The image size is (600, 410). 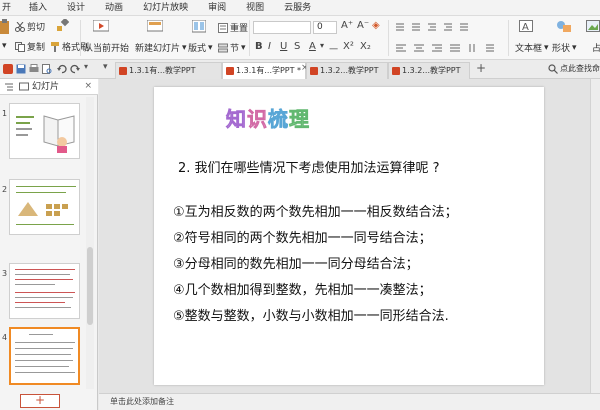 I want to click on search-icon, so click(x=553, y=69).